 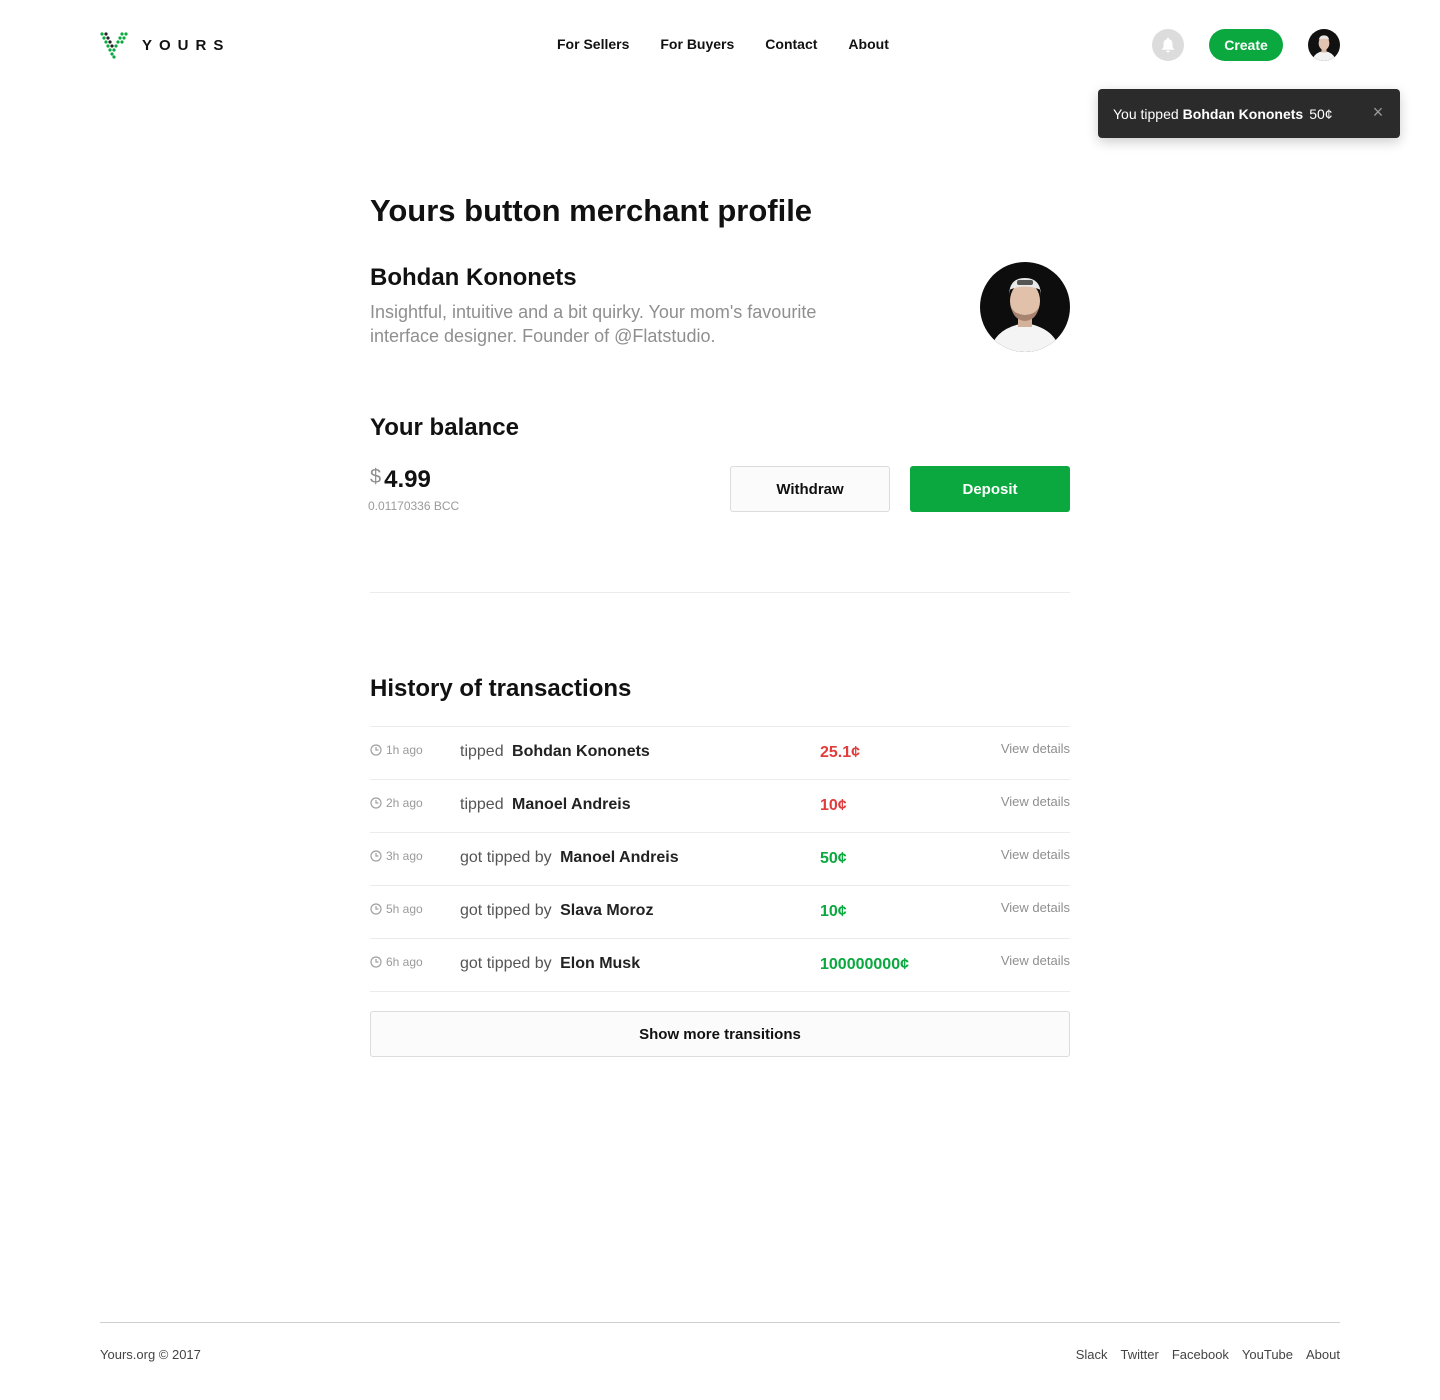 What do you see at coordinates (1140, 1354) in the screenshot?
I see `footer-link-twitter: Twitter` at bounding box center [1140, 1354].